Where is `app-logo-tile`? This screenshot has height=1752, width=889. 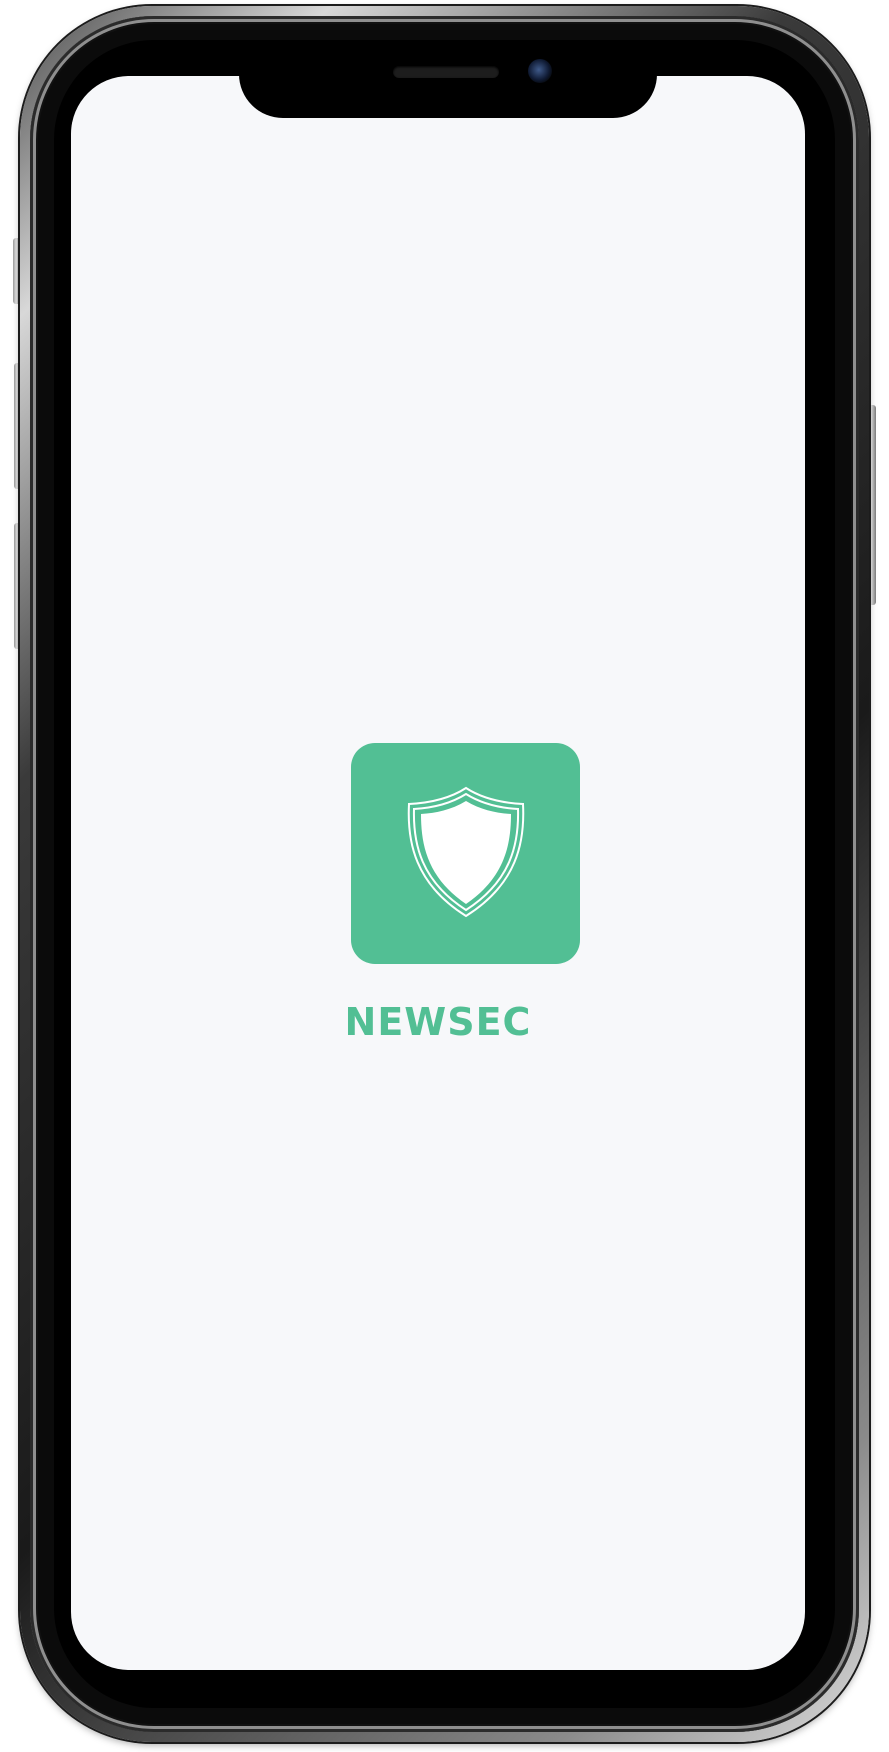
app-logo-tile is located at coordinates (465, 853).